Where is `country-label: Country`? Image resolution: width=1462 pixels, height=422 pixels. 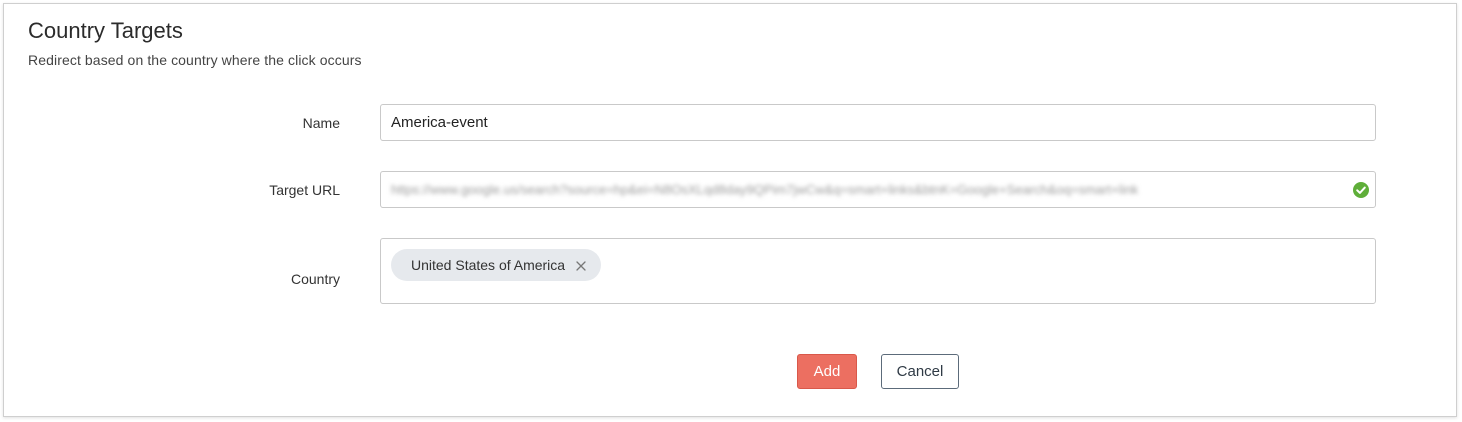
country-label: Country is located at coordinates (315, 279).